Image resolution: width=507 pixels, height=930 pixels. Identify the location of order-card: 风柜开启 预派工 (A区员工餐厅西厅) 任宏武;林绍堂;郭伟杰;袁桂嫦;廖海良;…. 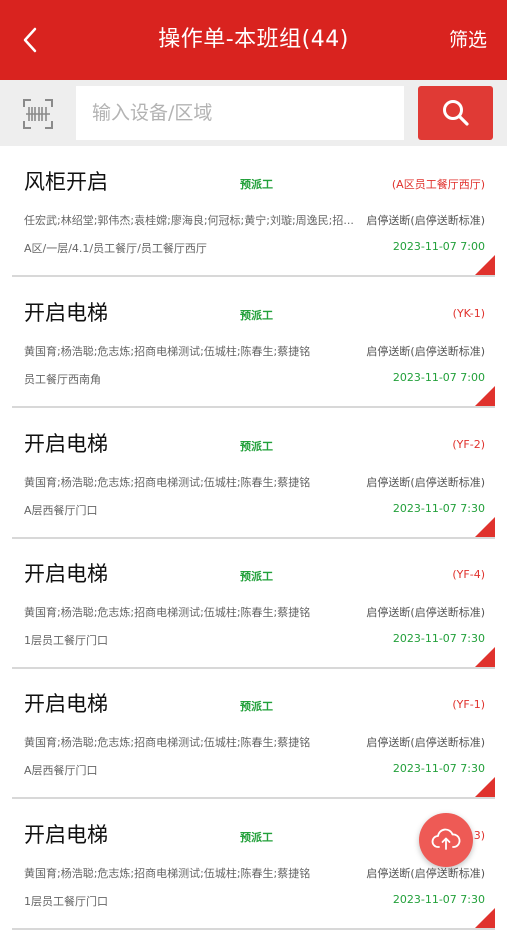
(253, 211).